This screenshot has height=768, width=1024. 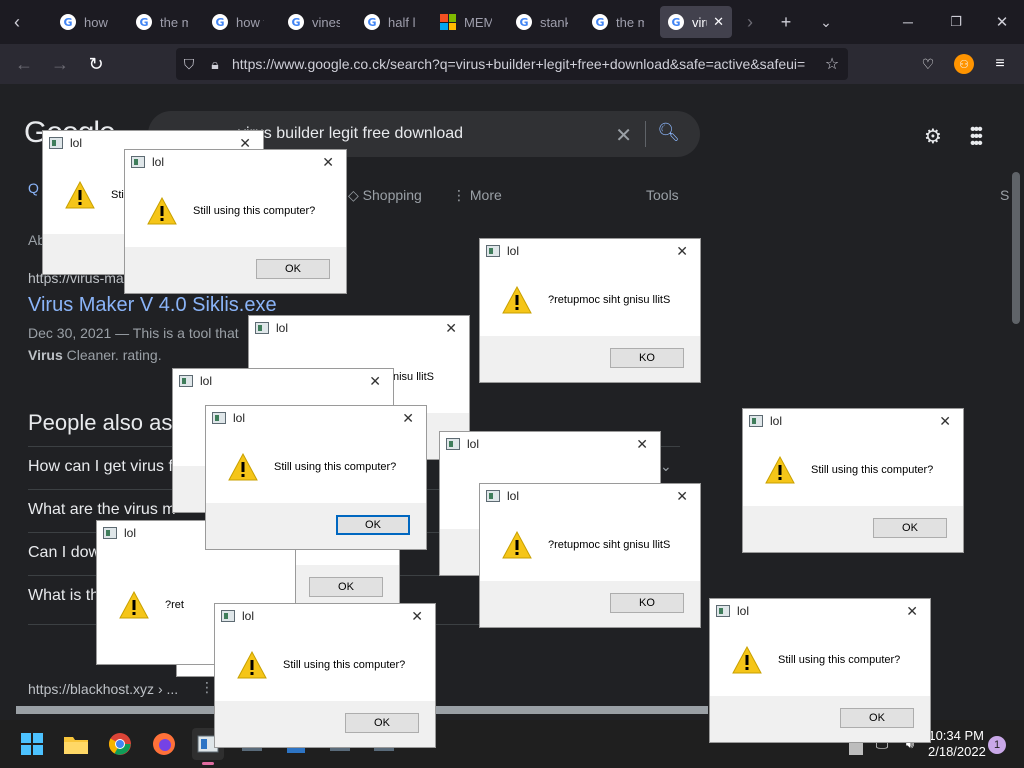 I want to click on tab-scroll-right-button: ›, so click(x=750, y=22).